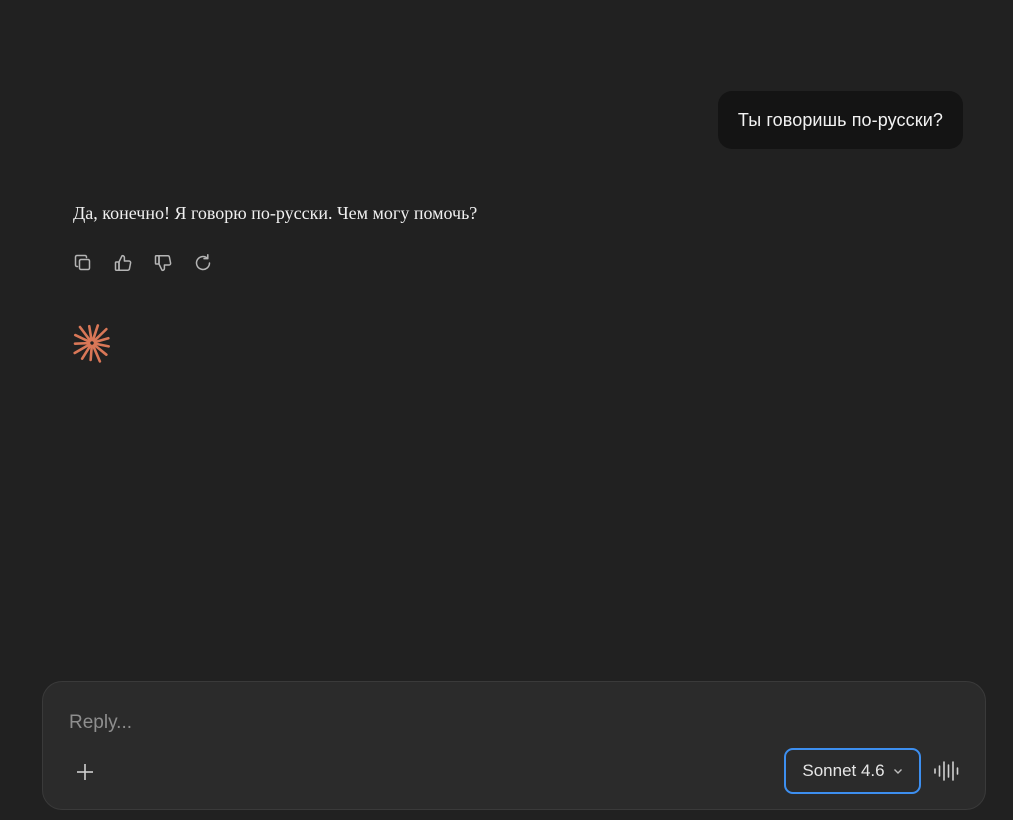 This screenshot has height=820, width=1013. I want to click on voice-mode-button, so click(946, 771).